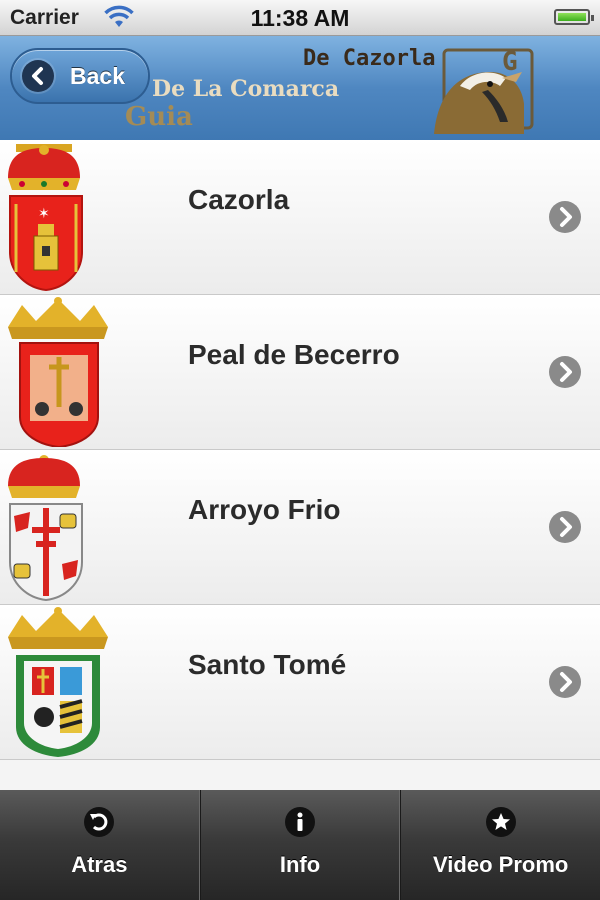 This screenshot has height=900, width=600. I want to click on logo-text-comarca: De La Comarca, so click(246, 89).